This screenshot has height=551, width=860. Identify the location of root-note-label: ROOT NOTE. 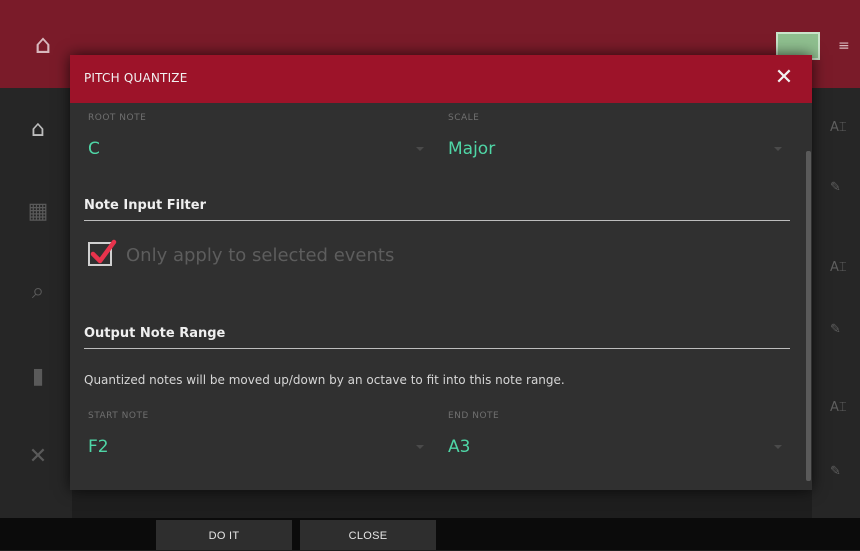
(117, 118).